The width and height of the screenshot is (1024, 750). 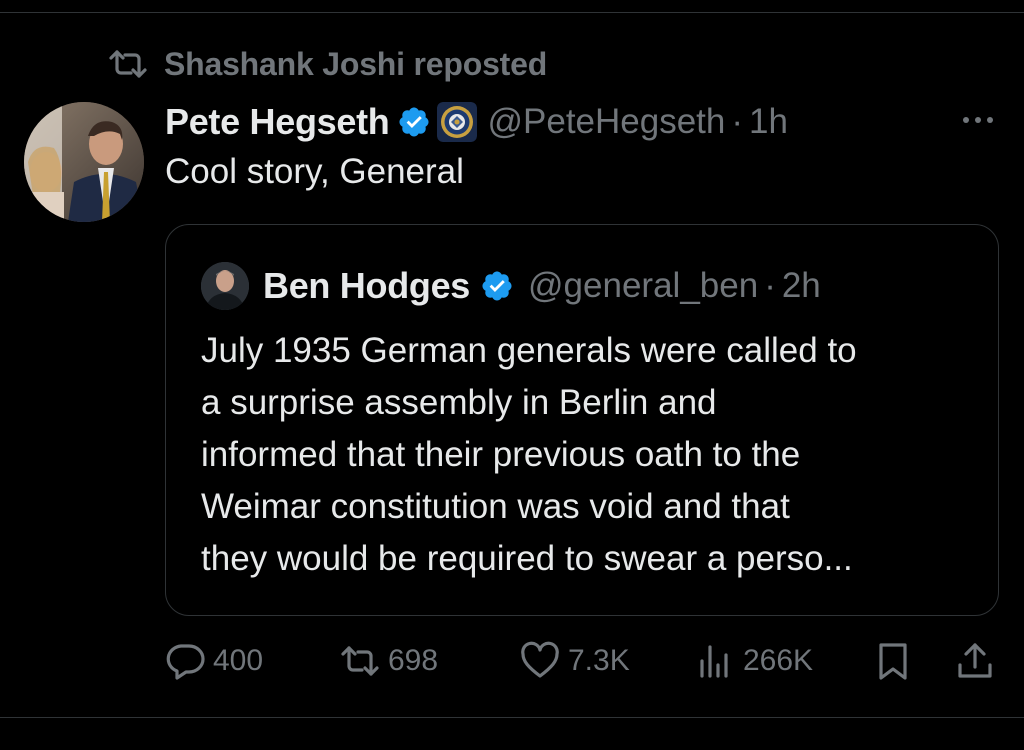 What do you see at coordinates (501, 454) in the screenshot?
I see `quoted-text-line: informed that their previous oath to the` at bounding box center [501, 454].